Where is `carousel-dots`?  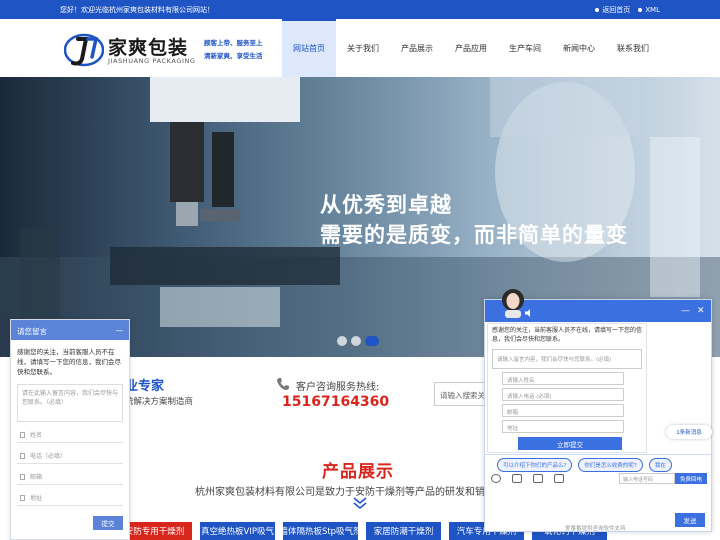 carousel-dots is located at coordinates (358, 341).